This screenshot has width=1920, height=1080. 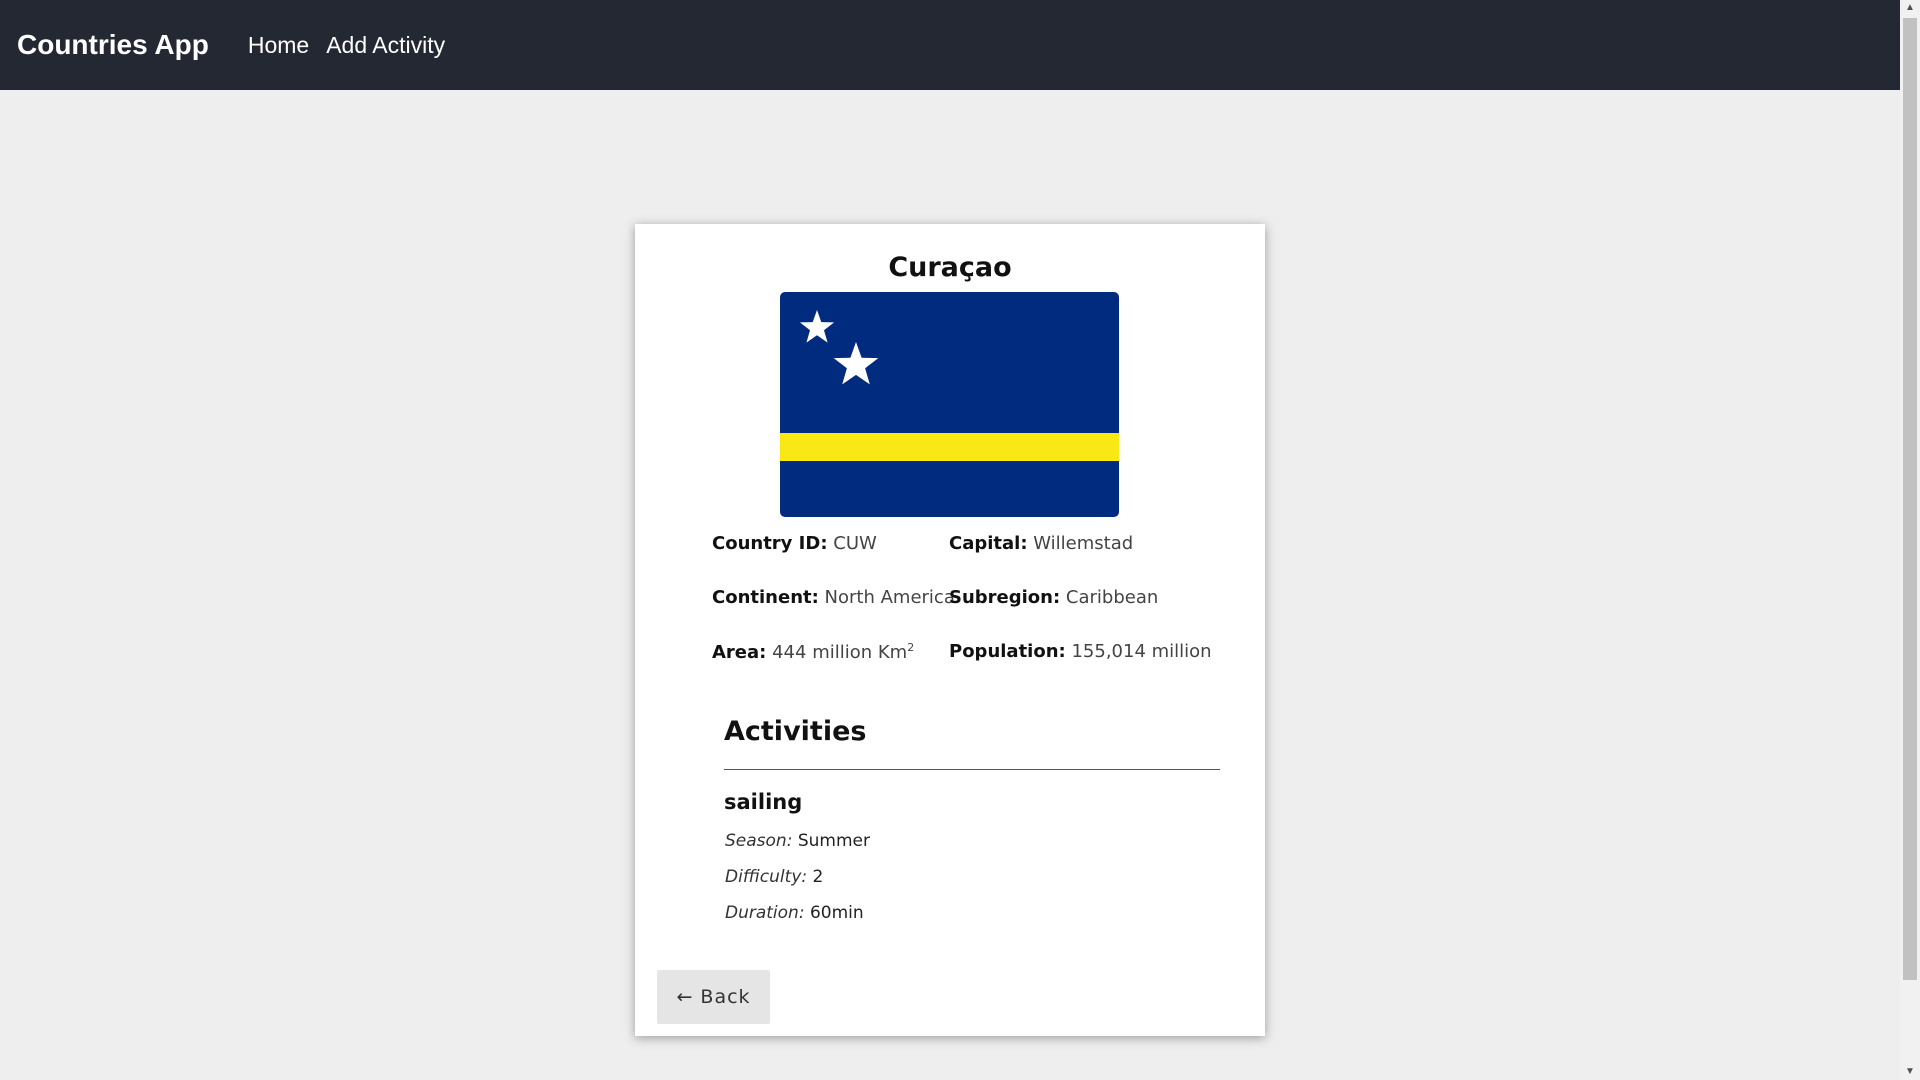 I want to click on activity-difficulty-label: Difficulty:, so click(x=766, y=877).